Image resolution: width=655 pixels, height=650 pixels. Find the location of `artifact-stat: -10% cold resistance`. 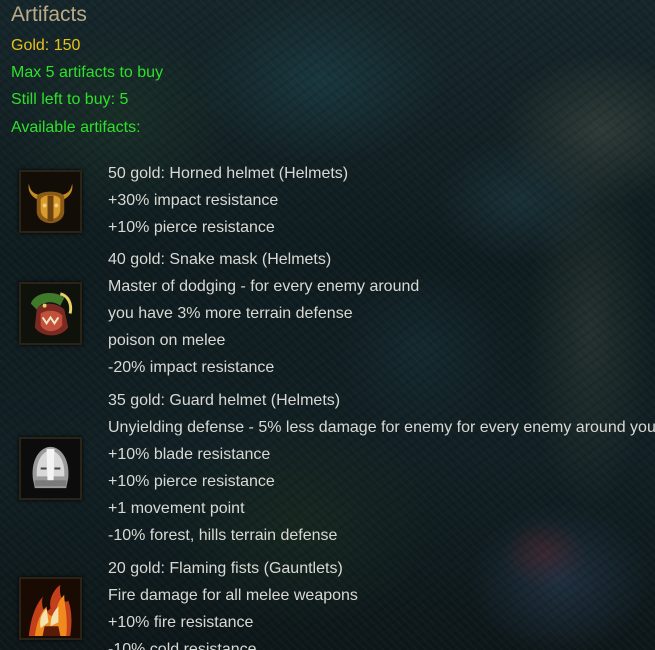

artifact-stat: -10% cold resistance is located at coordinates (182, 645).